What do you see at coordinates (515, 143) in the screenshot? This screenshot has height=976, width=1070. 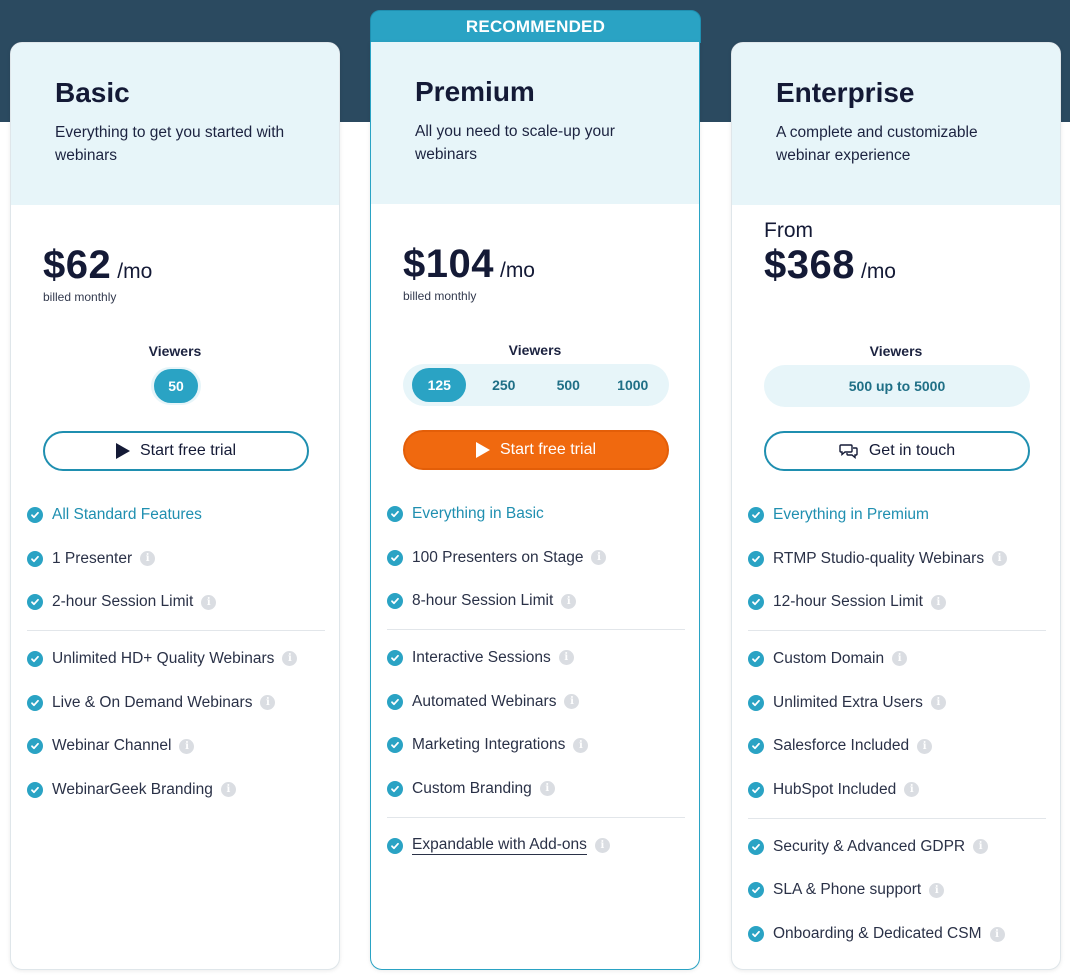 I see `plan-description: All you need to scale-up your webinars` at bounding box center [515, 143].